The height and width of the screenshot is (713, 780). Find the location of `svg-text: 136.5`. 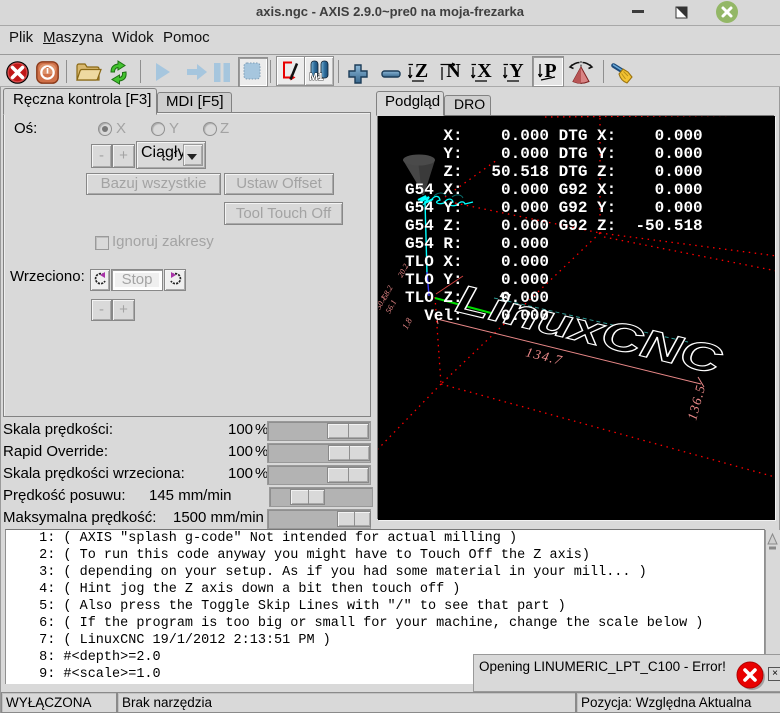

svg-text: 136.5 is located at coordinates (696, 402).